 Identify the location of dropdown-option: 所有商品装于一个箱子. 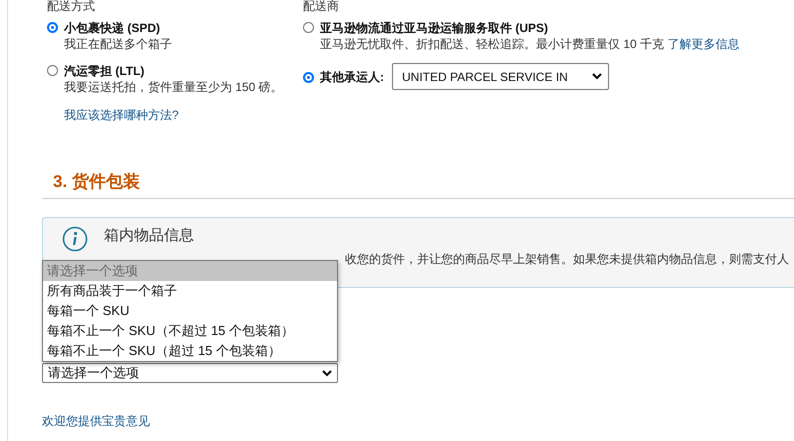
(190, 291).